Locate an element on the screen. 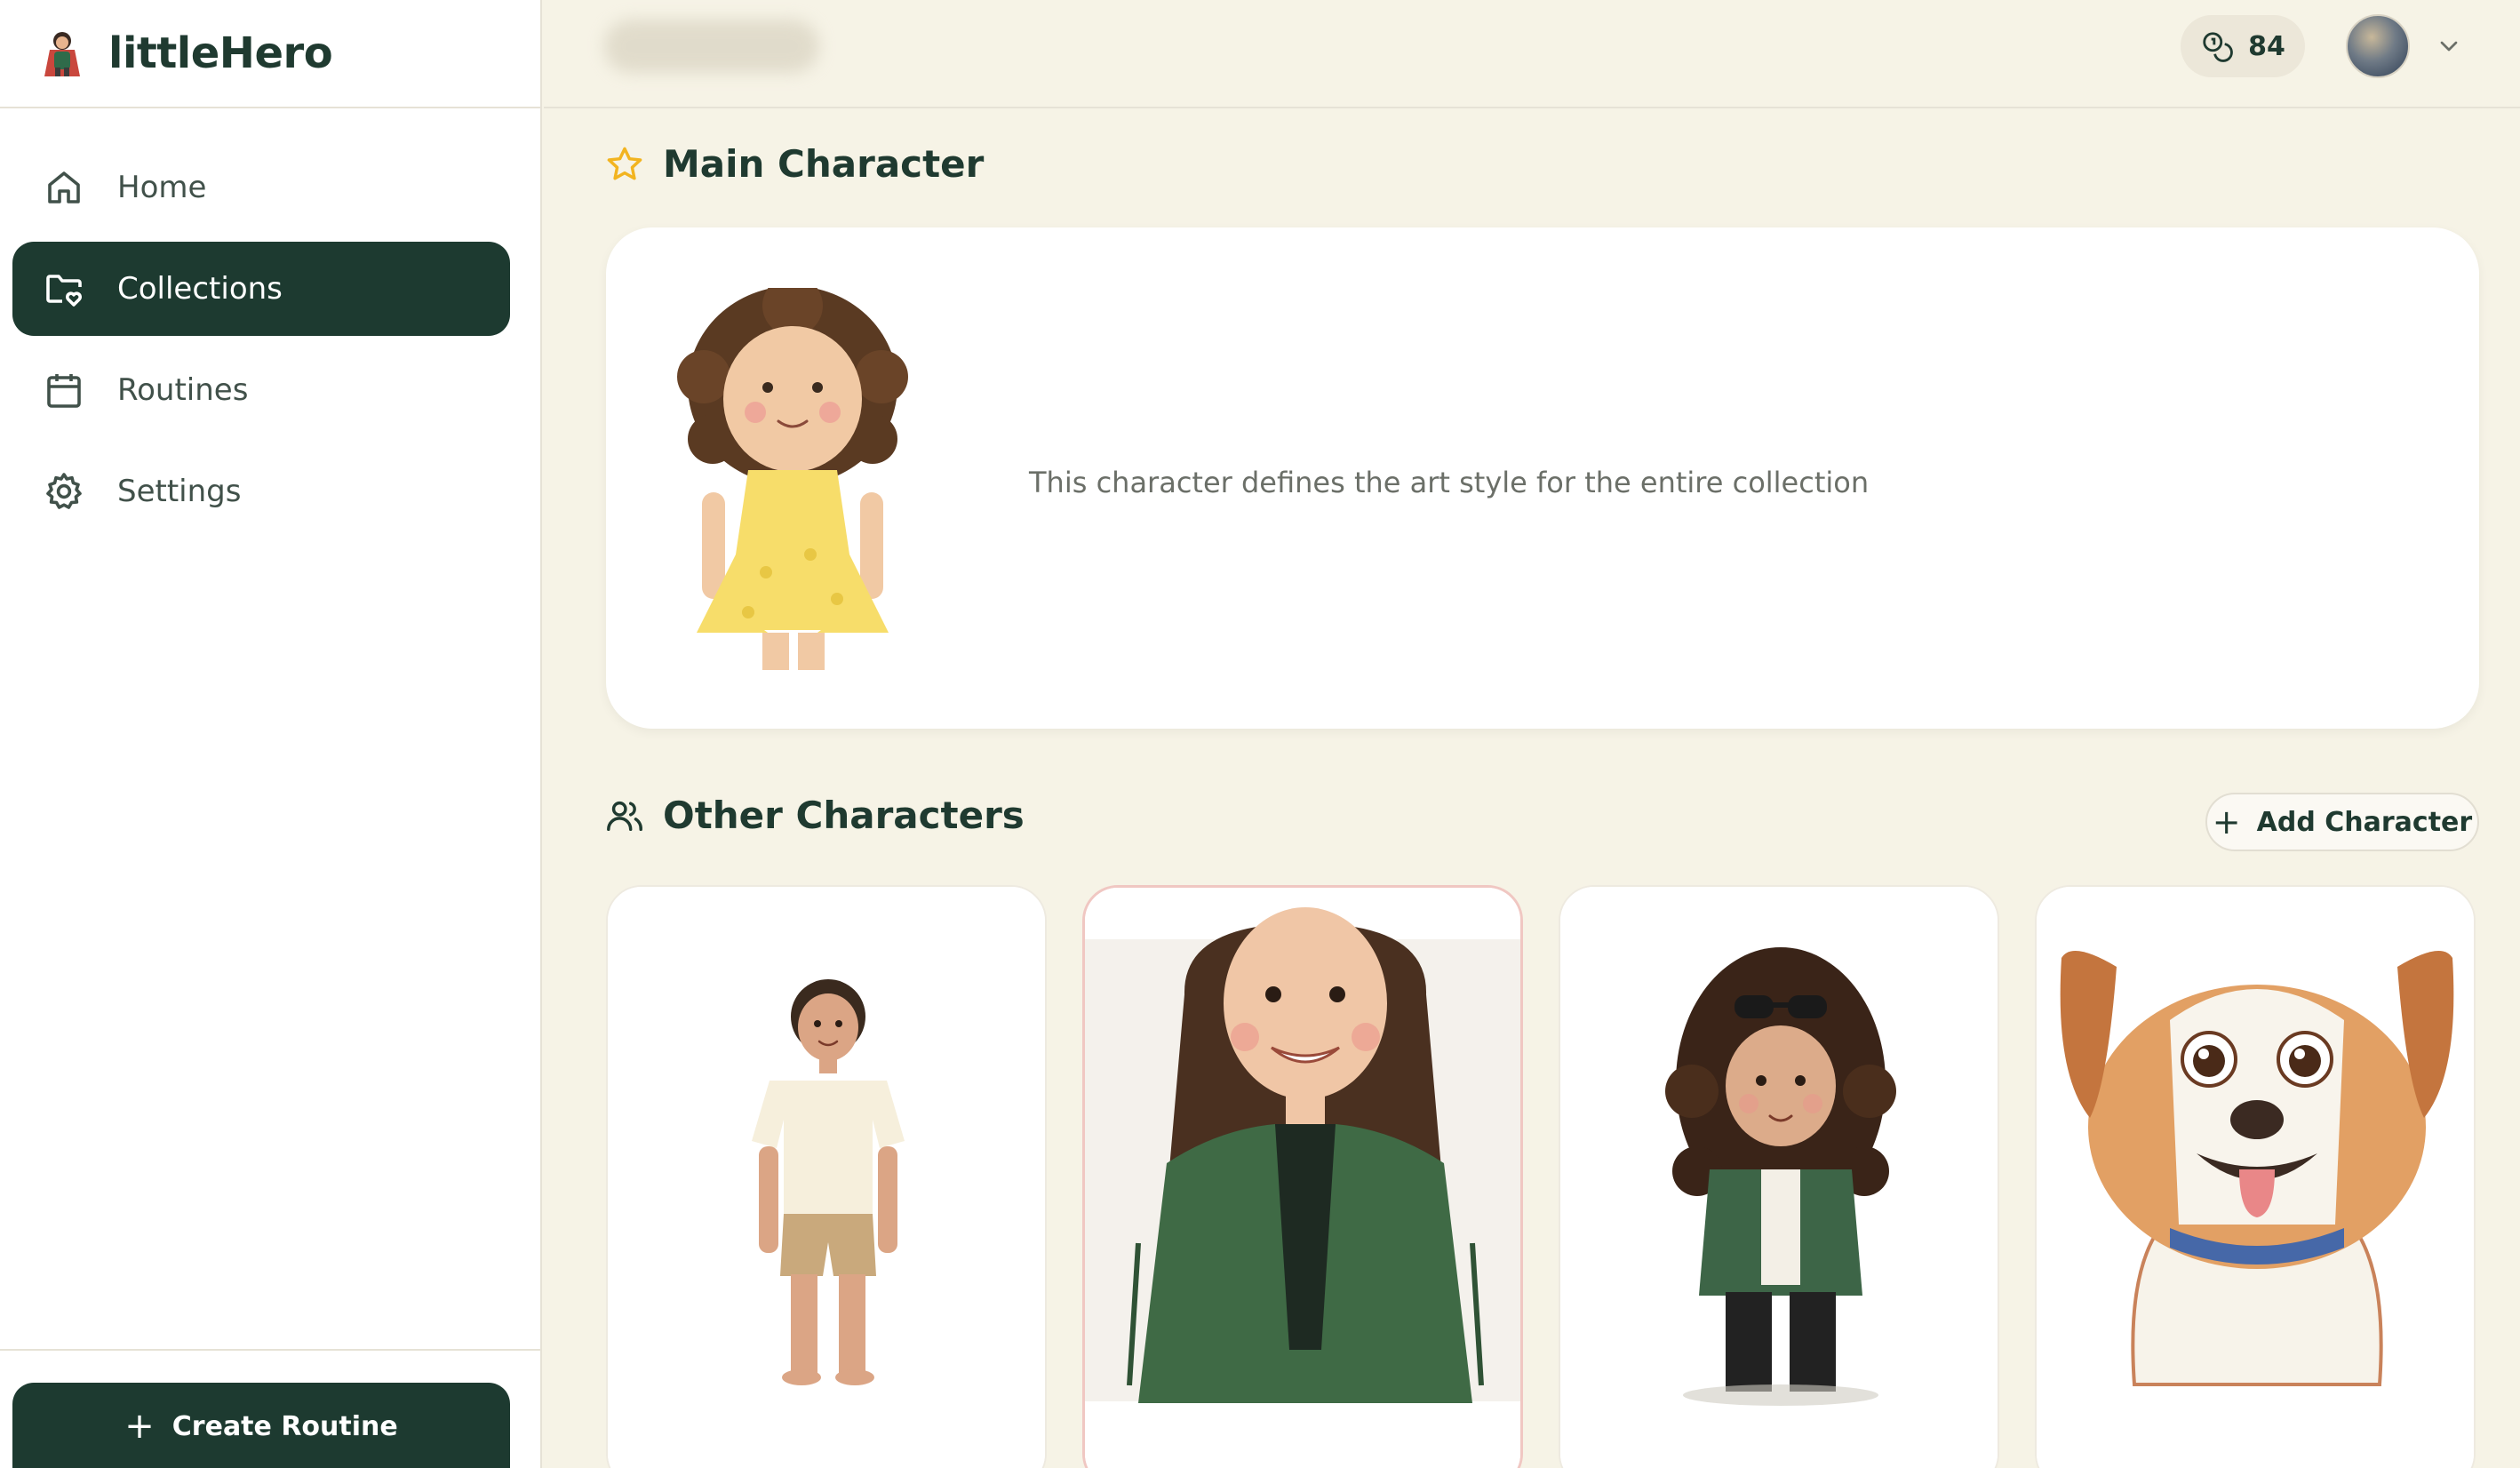  other-characters-header: Other Characters is located at coordinates (814, 815).